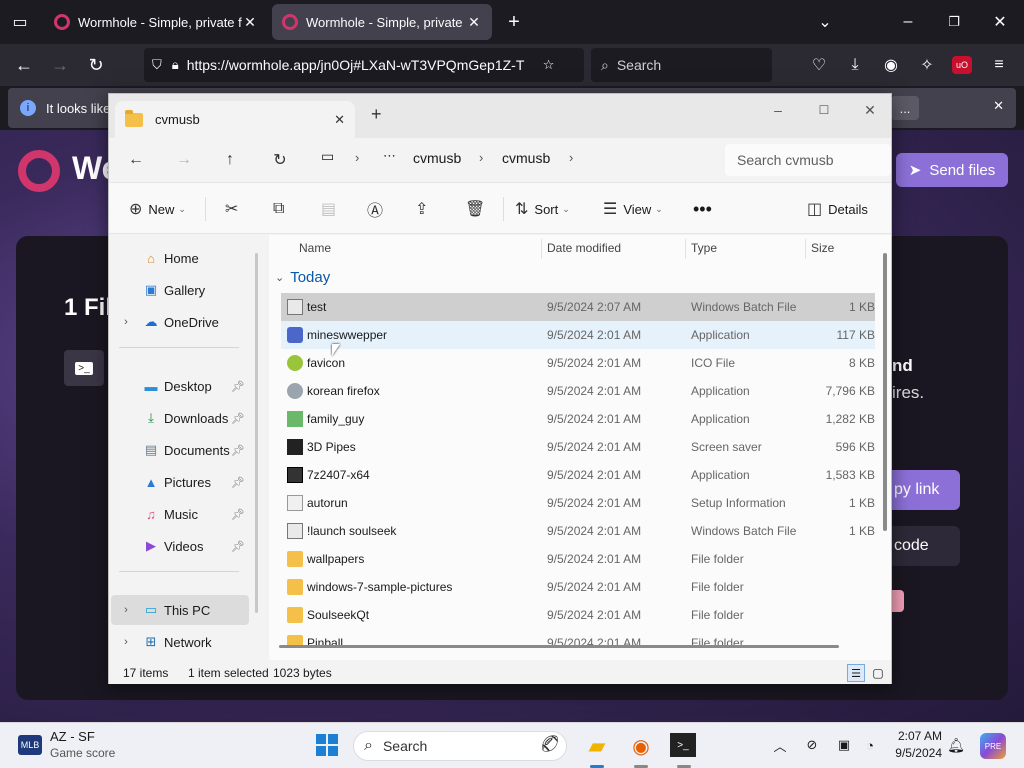 The height and width of the screenshot is (768, 1024). What do you see at coordinates (822, 248) in the screenshot?
I see `column-size: Size` at bounding box center [822, 248].